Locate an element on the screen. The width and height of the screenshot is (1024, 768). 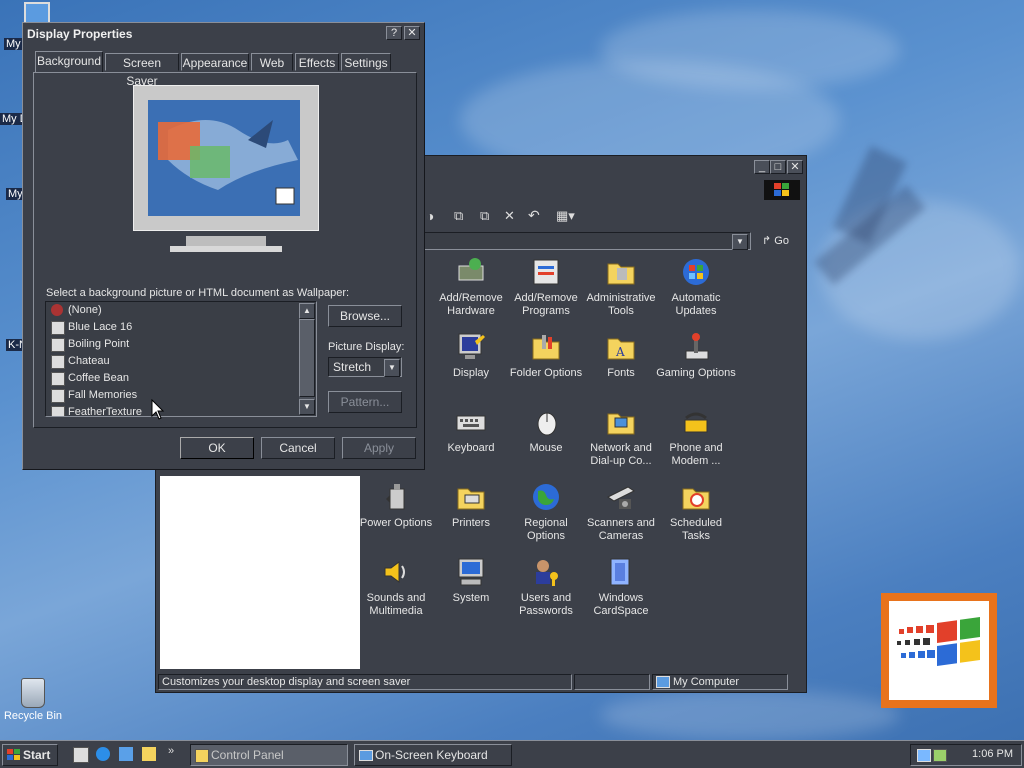
cp-item-display: Display is located at coordinates (471, 355).